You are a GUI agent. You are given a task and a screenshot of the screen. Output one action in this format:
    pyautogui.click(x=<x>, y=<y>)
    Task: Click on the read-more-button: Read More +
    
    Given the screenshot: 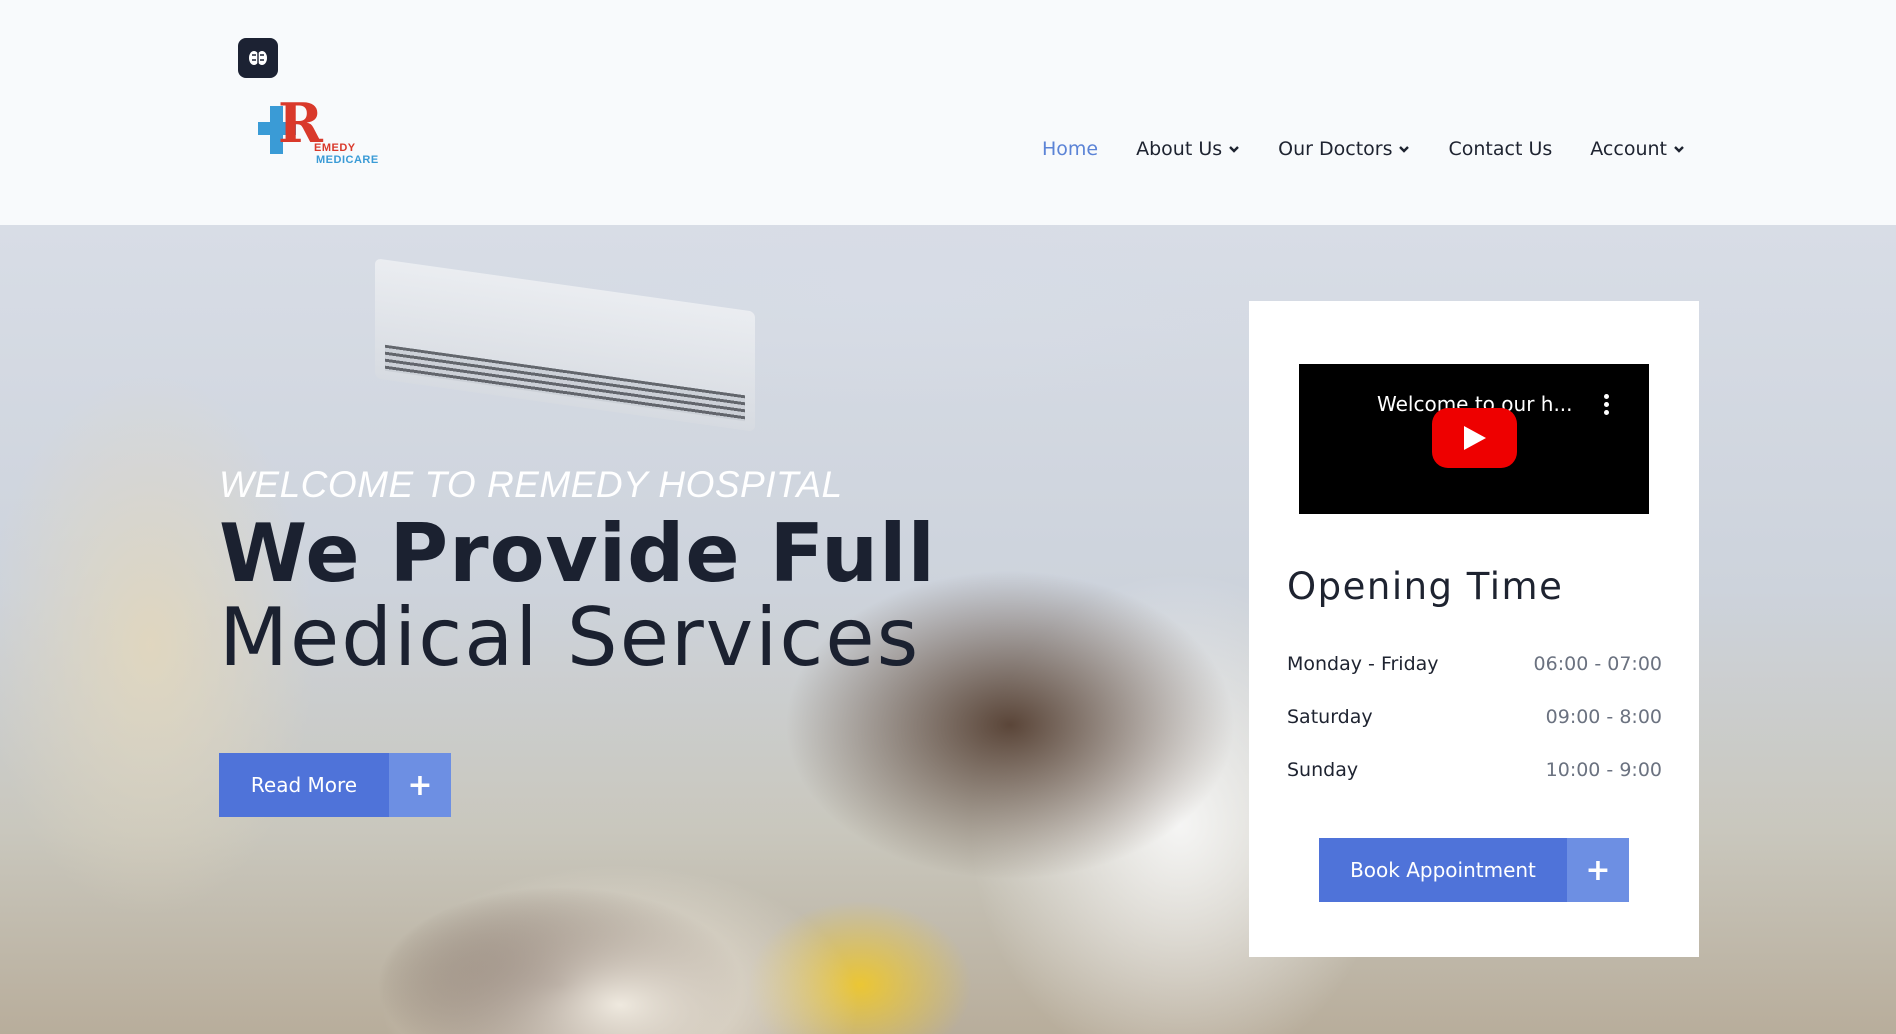 What is the action you would take?
    pyautogui.click(x=335, y=785)
    